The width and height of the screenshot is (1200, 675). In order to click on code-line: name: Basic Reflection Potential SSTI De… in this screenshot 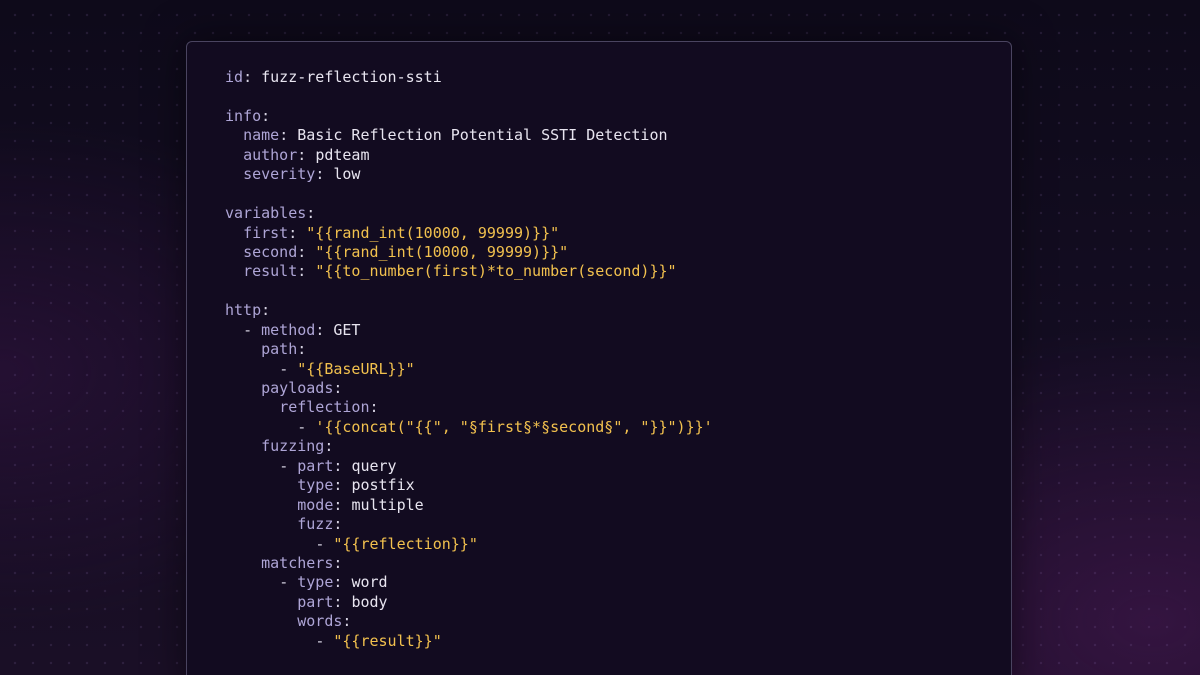, I will do `click(469, 135)`.